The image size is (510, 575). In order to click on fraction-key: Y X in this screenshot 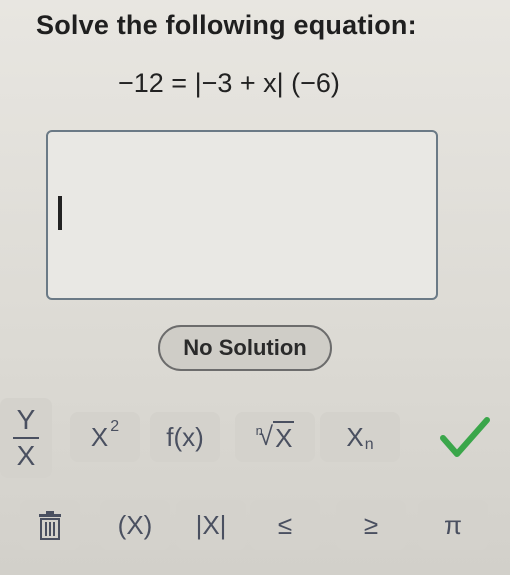, I will do `click(26, 438)`.